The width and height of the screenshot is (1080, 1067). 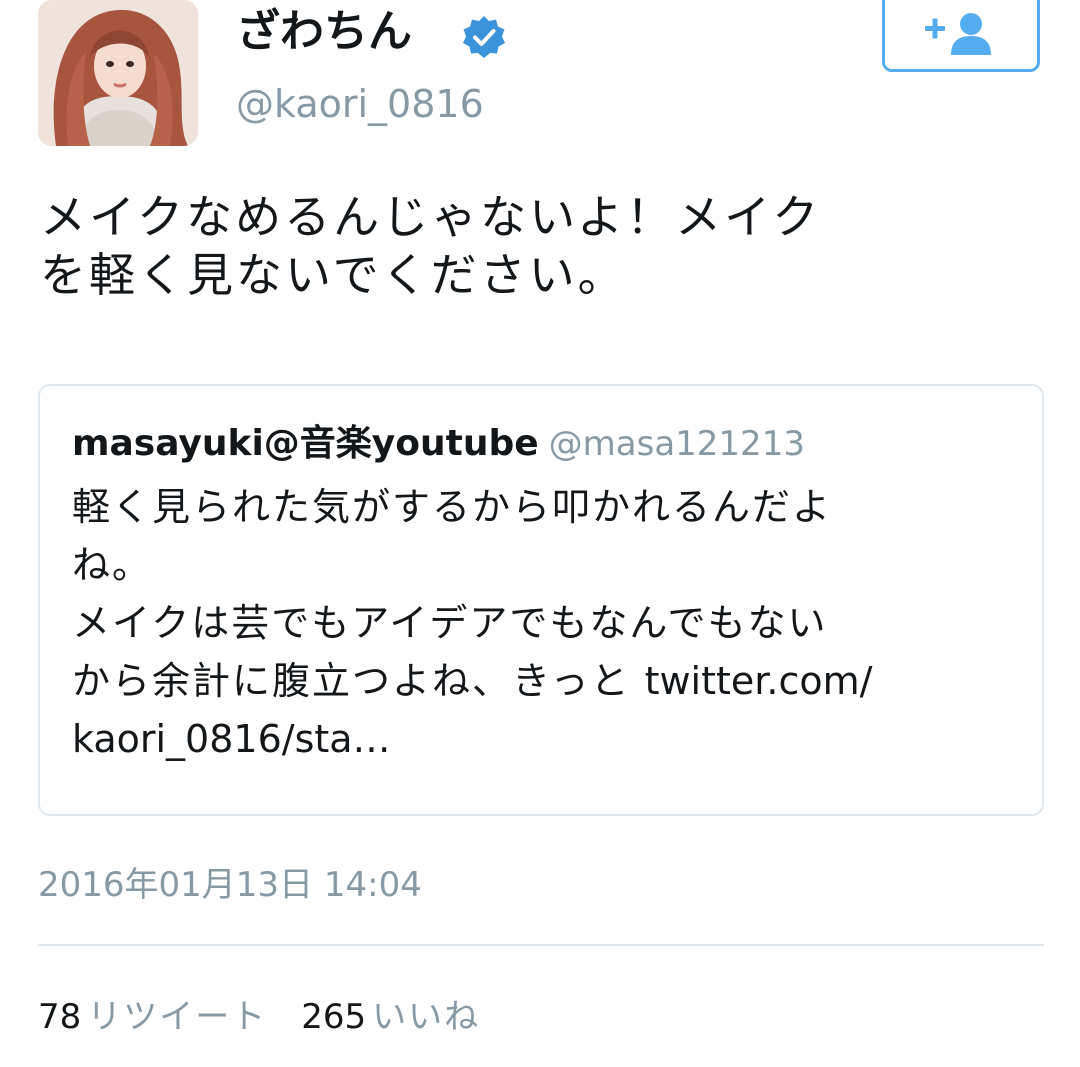 I want to click on tweet-timestamp: 2016年01月13日 14:04, so click(x=230, y=885).